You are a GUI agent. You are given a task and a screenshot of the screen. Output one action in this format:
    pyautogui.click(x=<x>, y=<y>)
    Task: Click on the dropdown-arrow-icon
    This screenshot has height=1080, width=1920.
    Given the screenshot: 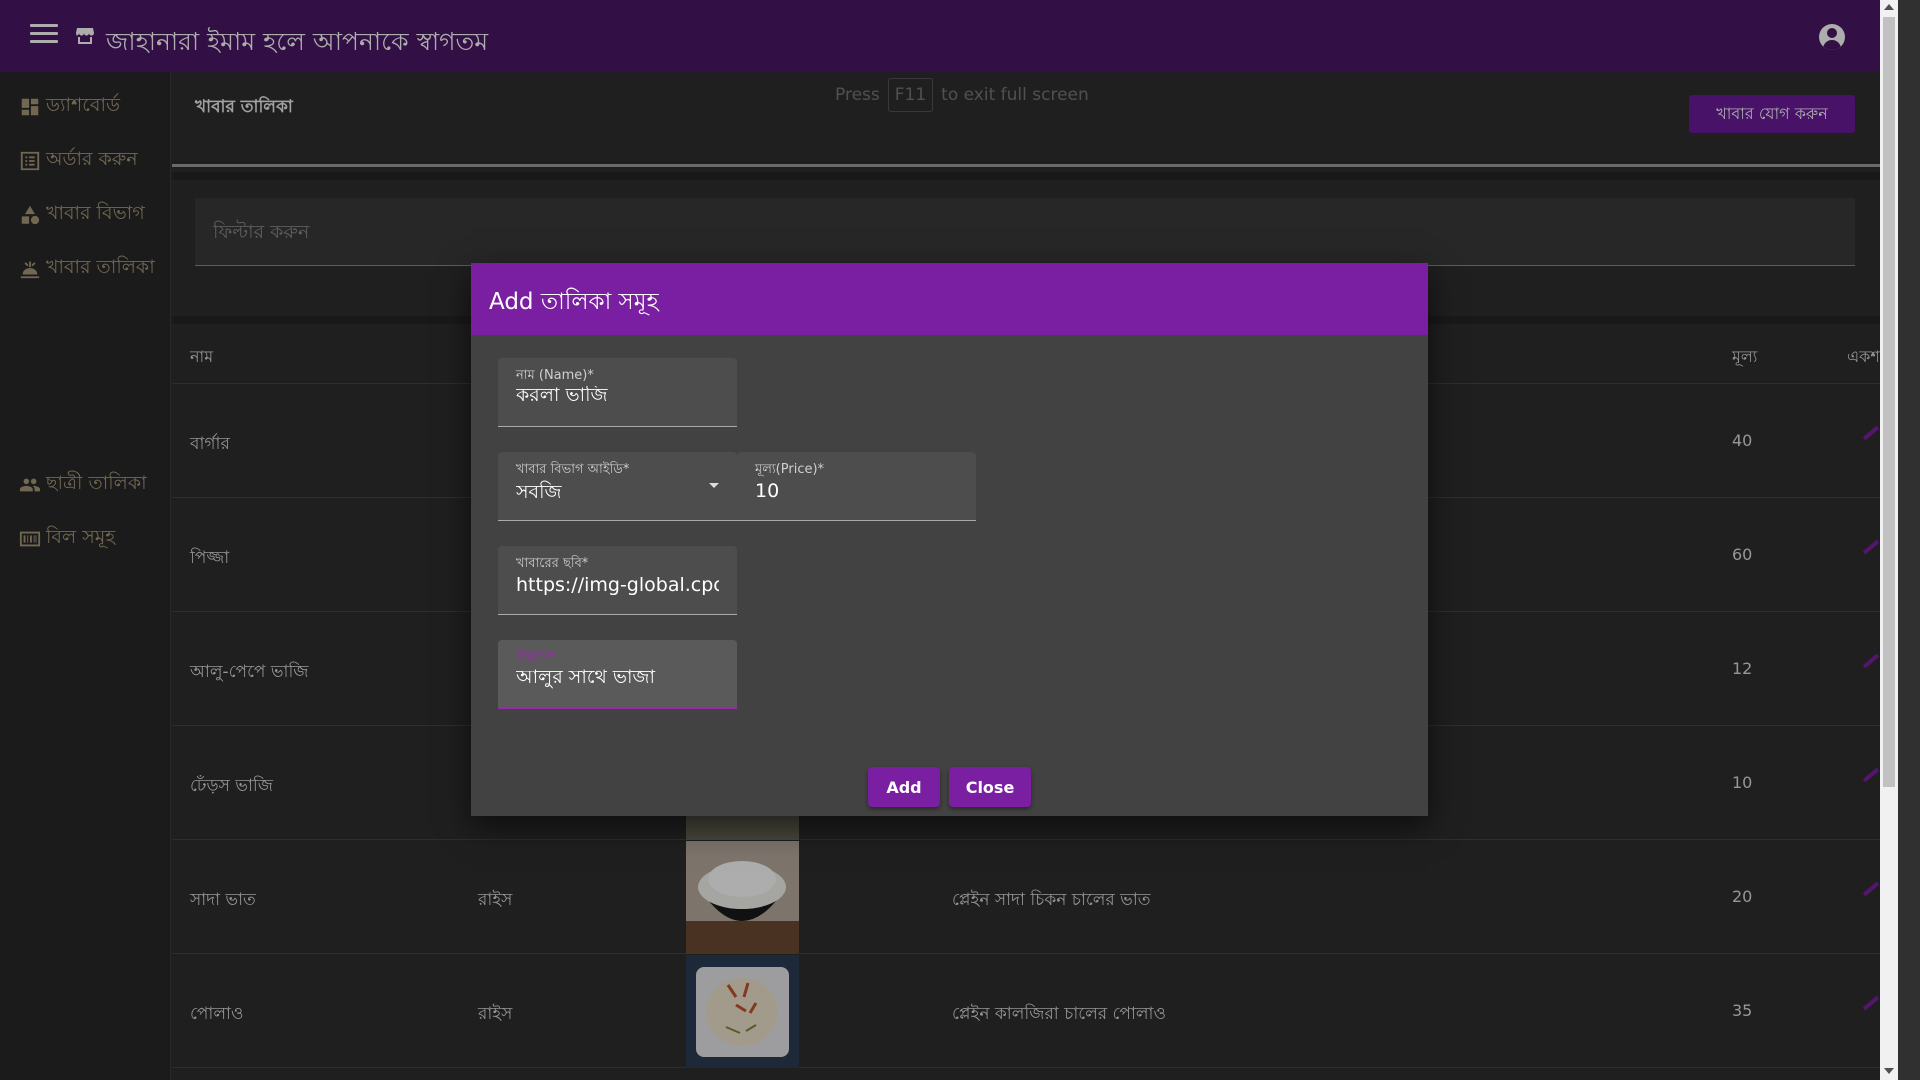 What is the action you would take?
    pyautogui.click(x=714, y=485)
    